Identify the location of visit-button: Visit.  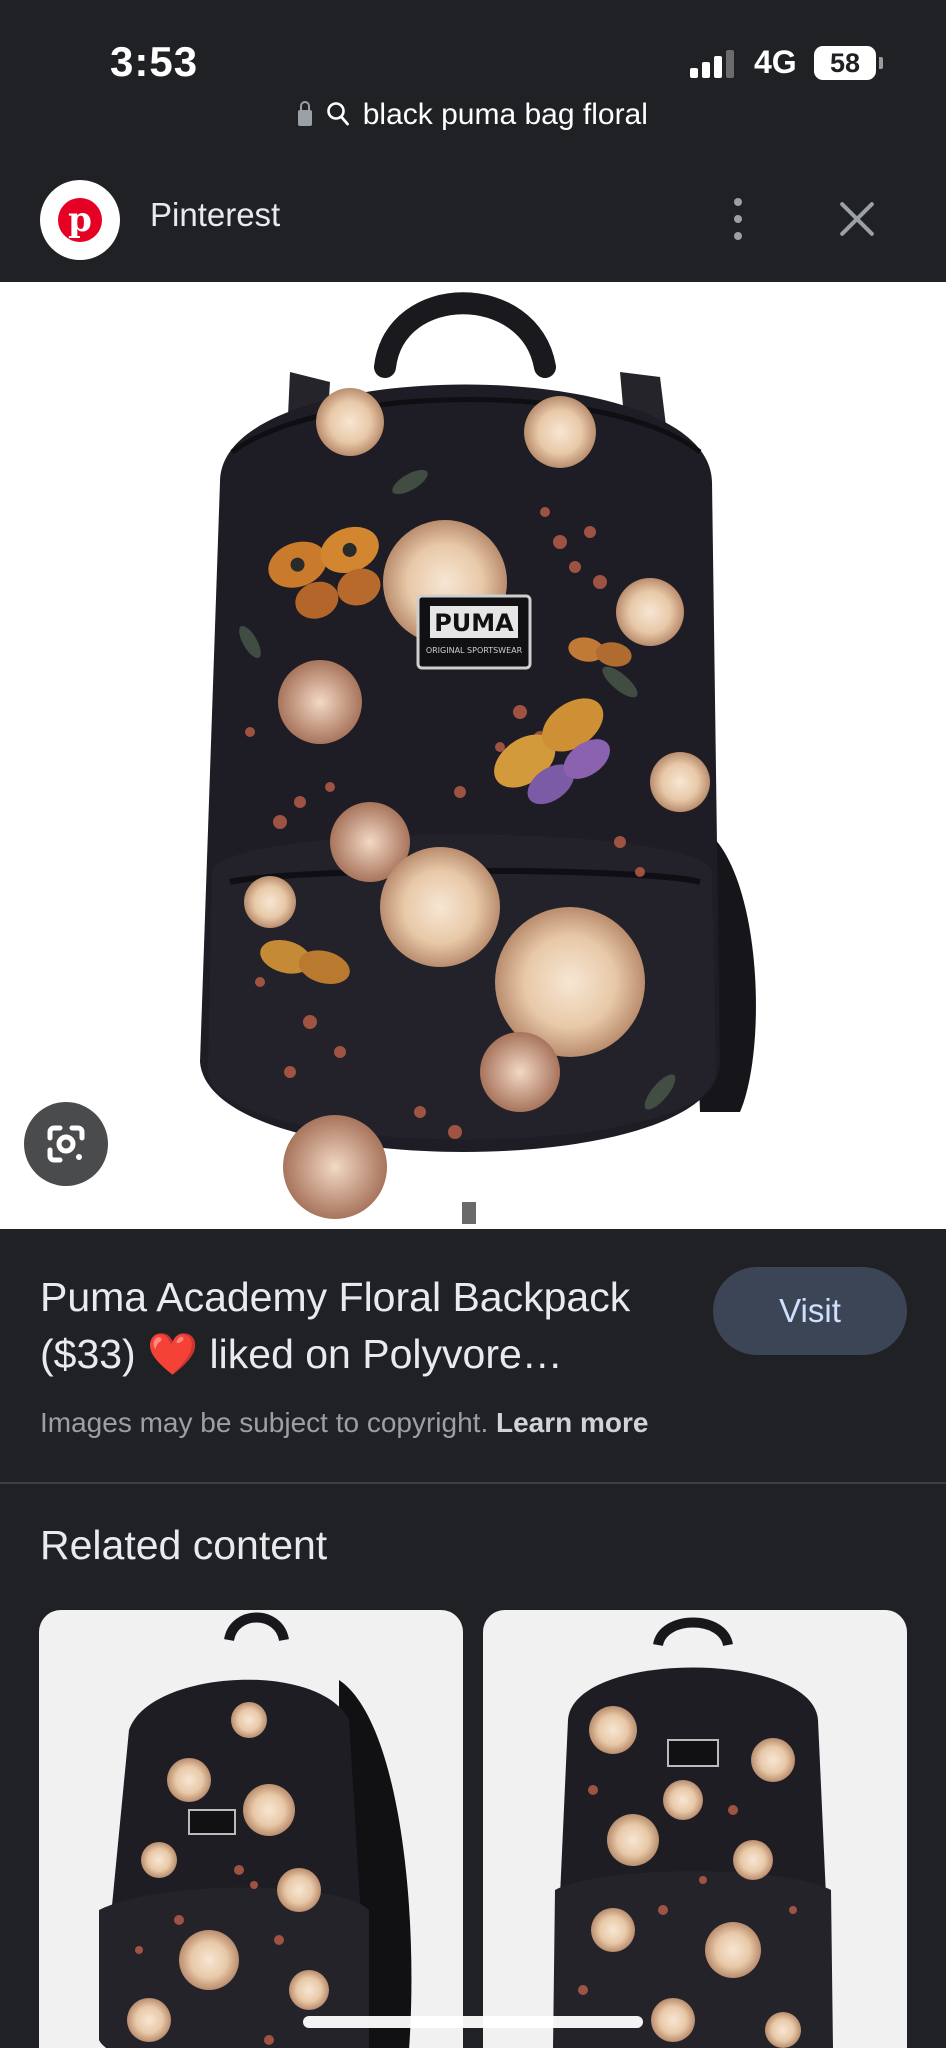
(810, 1311).